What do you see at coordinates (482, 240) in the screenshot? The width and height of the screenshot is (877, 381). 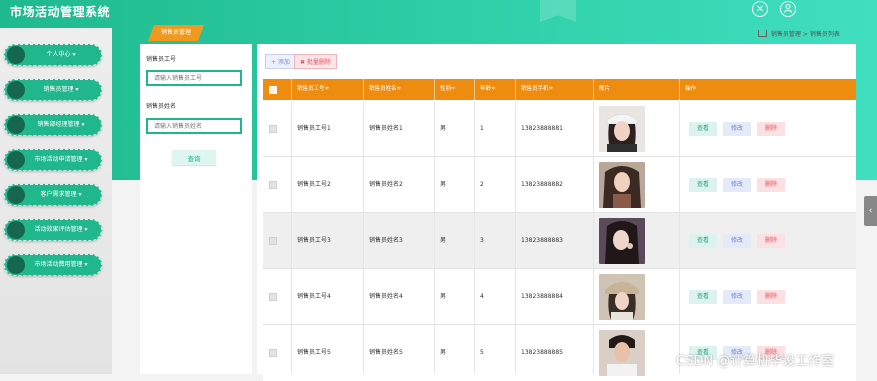 I see `cell-age: 3` at bounding box center [482, 240].